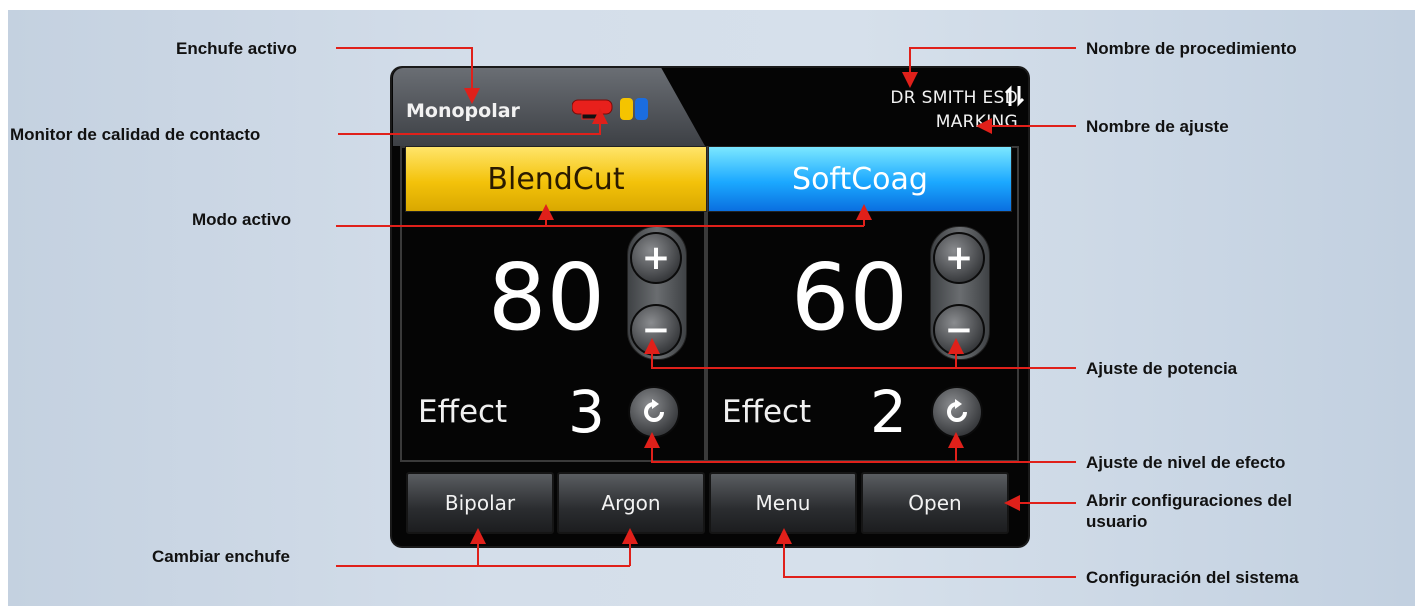 This screenshot has height=614, width=1423. Describe the element at coordinates (221, 556) in the screenshot. I see `callout-change-plug: Cambiar enchufe` at that location.